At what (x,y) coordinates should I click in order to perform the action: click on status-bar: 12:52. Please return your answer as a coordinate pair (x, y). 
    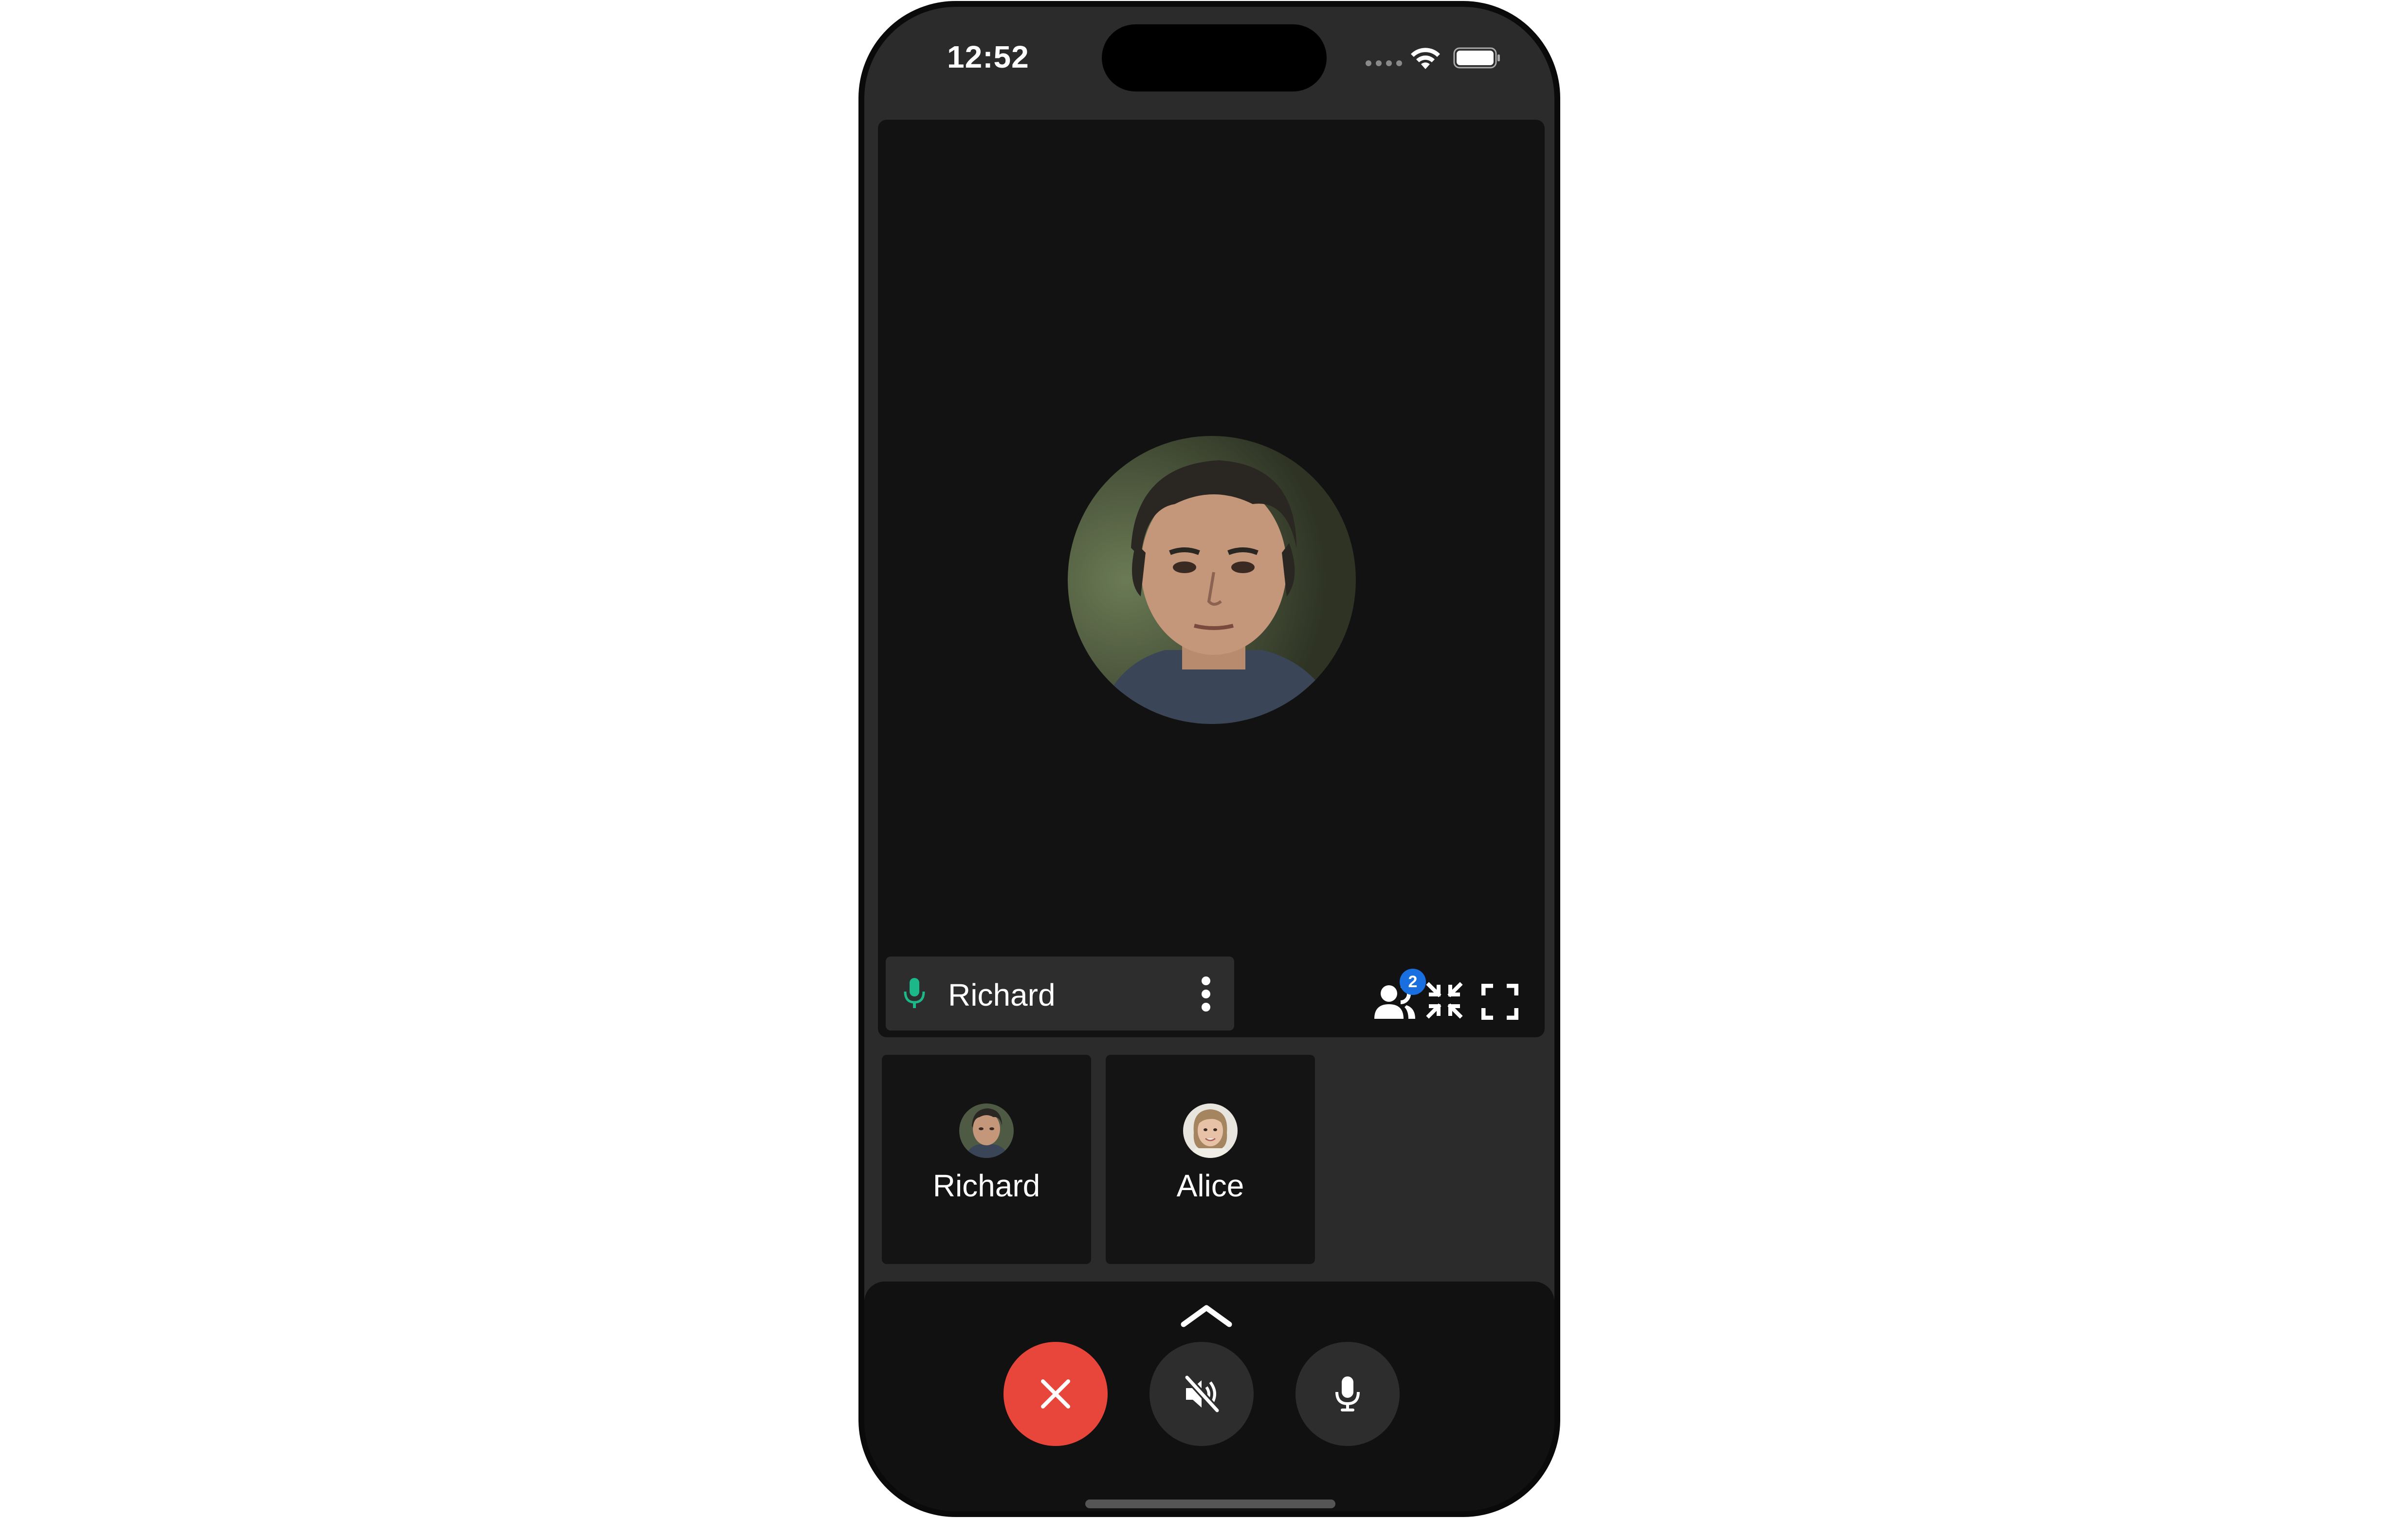
    Looking at the image, I should click on (1209, 60).